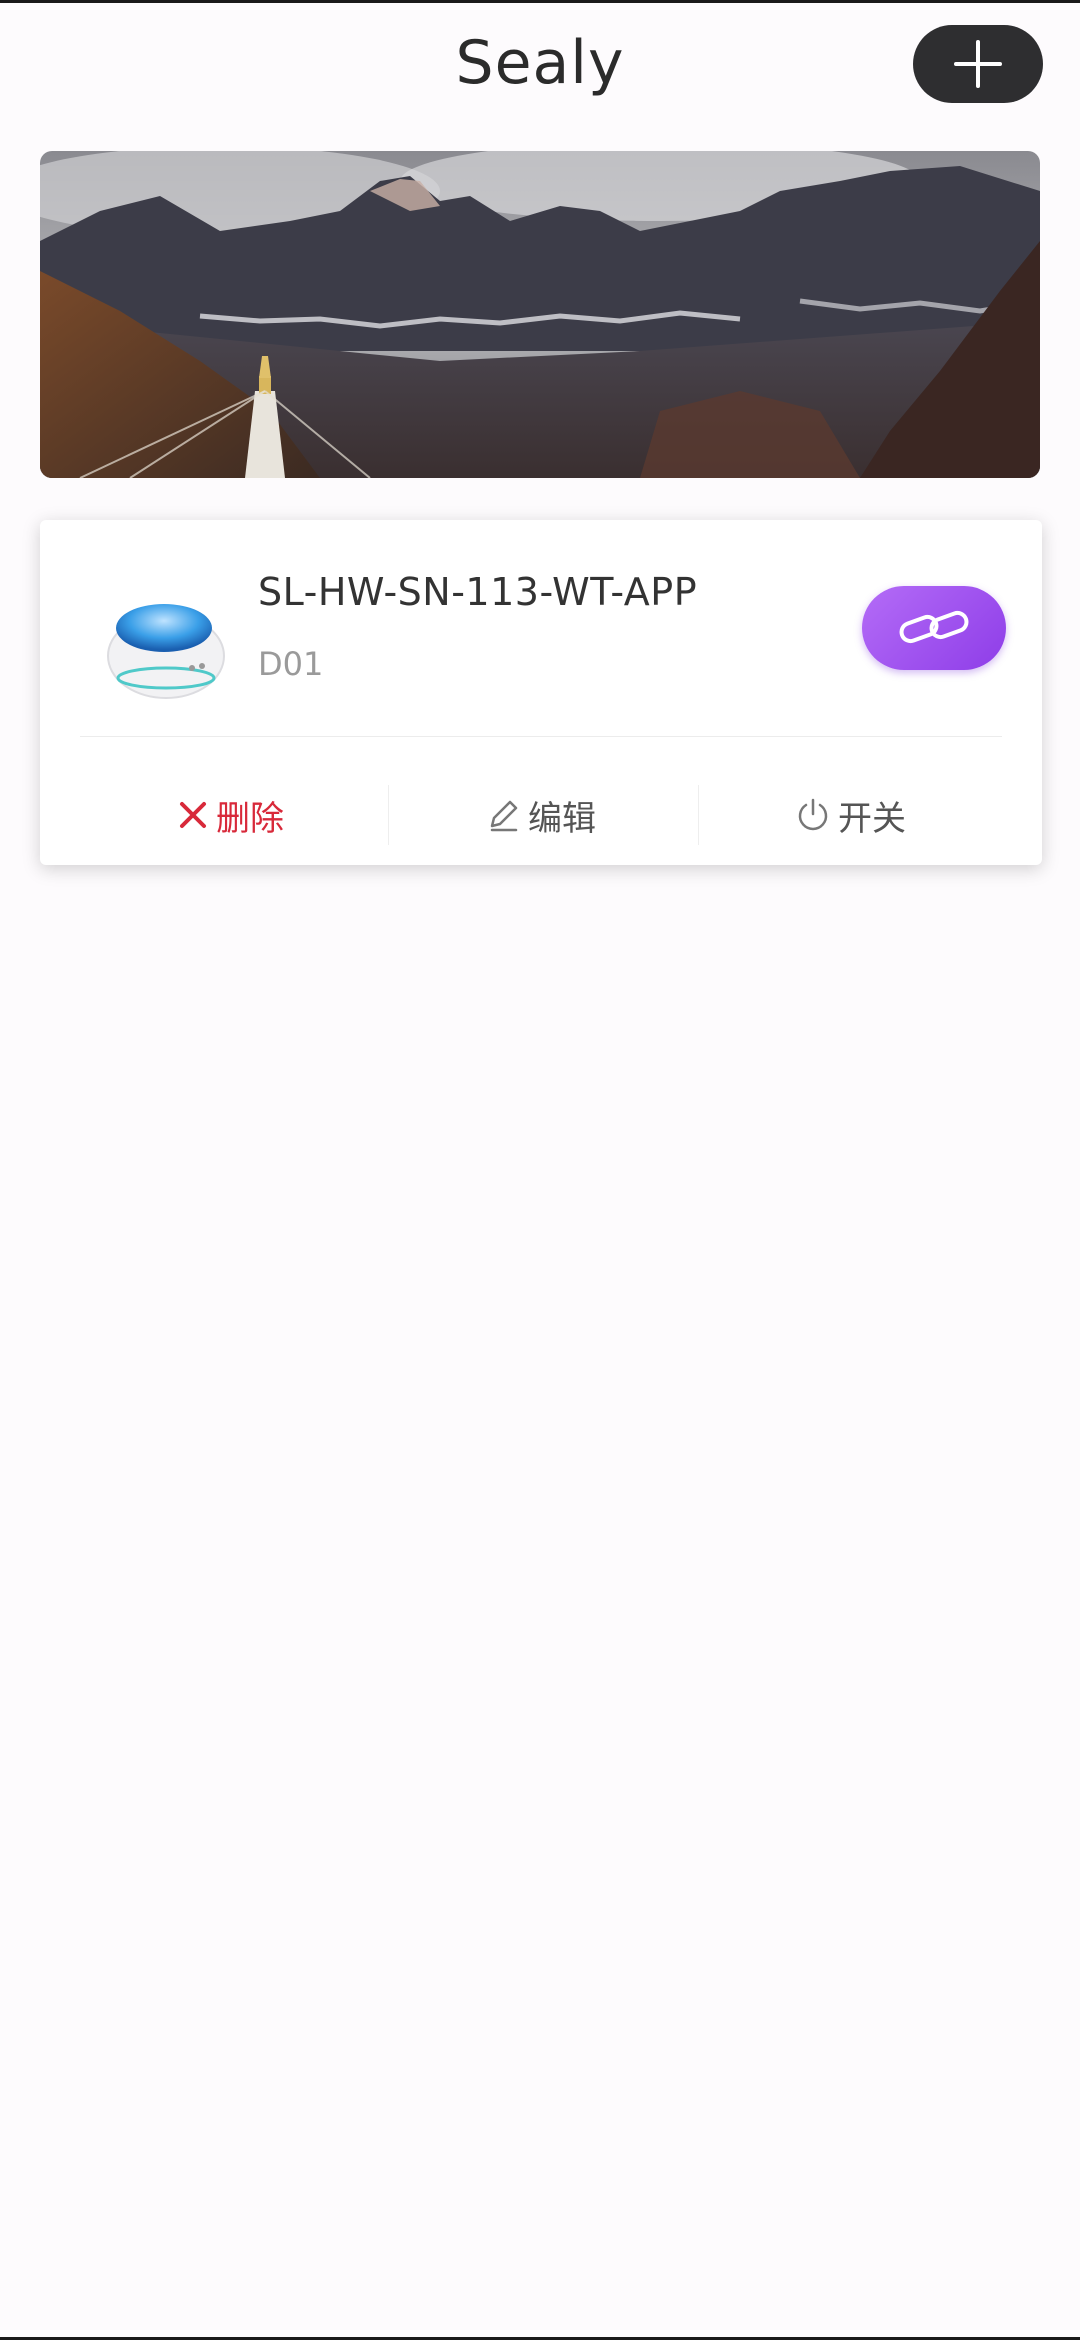 This screenshot has width=1080, height=2340. I want to click on add-device-button, so click(978, 64).